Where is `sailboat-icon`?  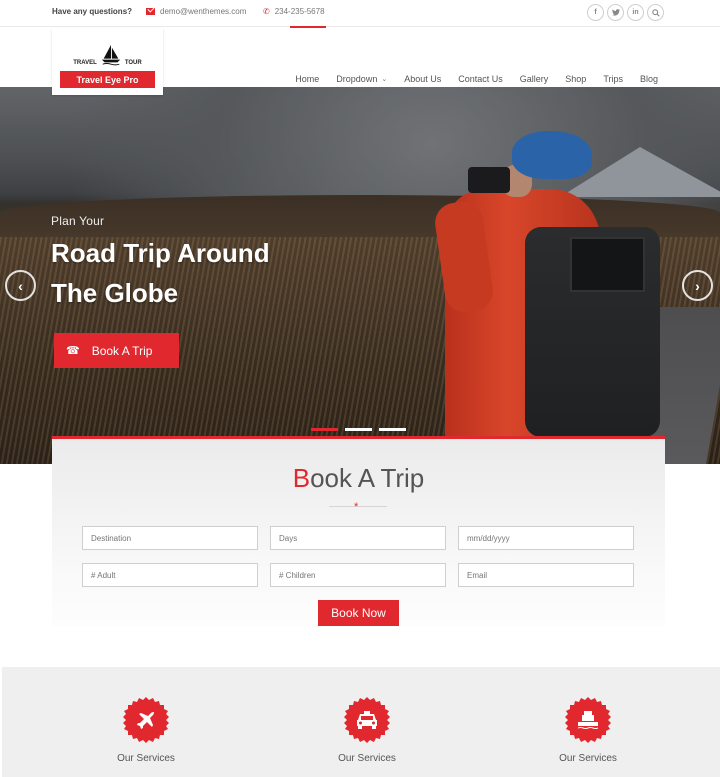
sailboat-icon is located at coordinates (110, 55).